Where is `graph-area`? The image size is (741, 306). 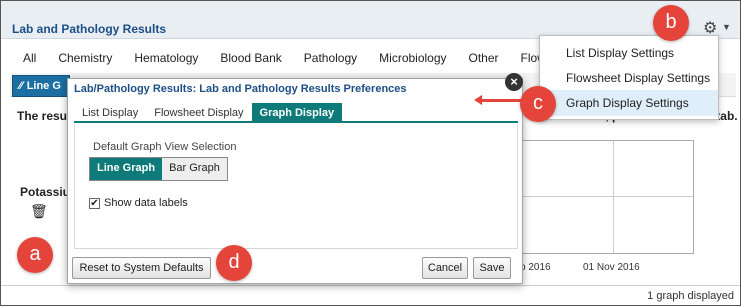
graph-area is located at coordinates (604, 197).